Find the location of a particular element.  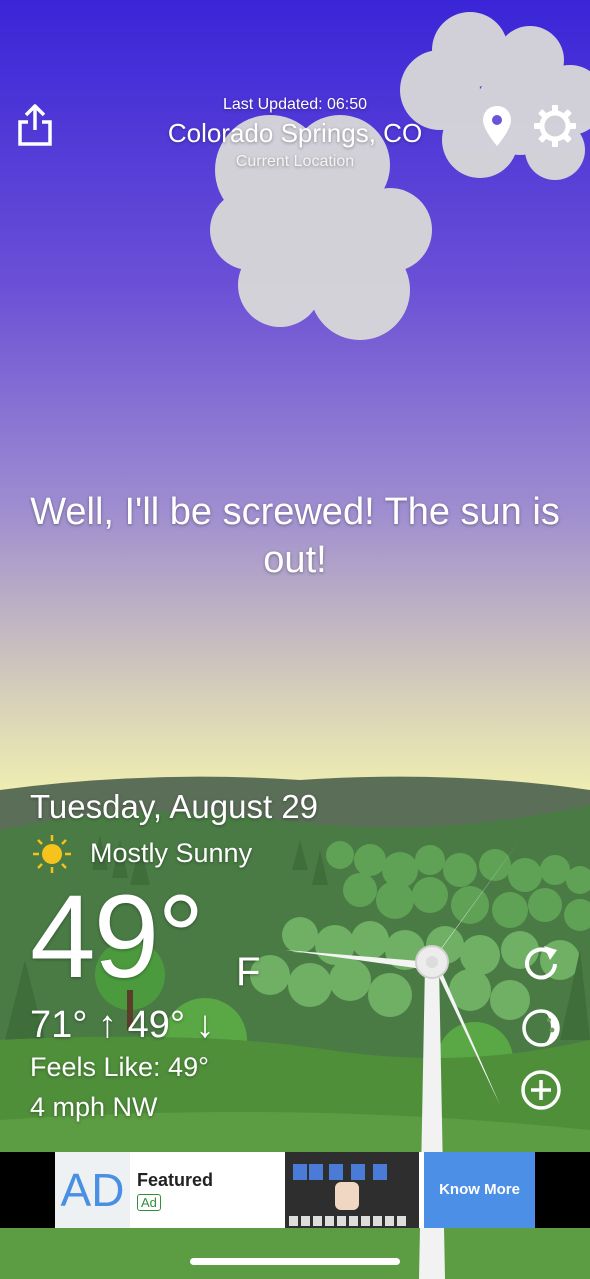

high-low-temperature: 71° ↑ 49° ↓ is located at coordinates (122, 1025).